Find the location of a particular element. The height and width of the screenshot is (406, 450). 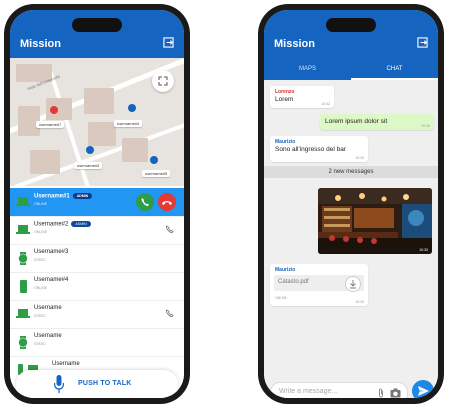

user-name-text: Username#2 is located at coordinates (51, 224).